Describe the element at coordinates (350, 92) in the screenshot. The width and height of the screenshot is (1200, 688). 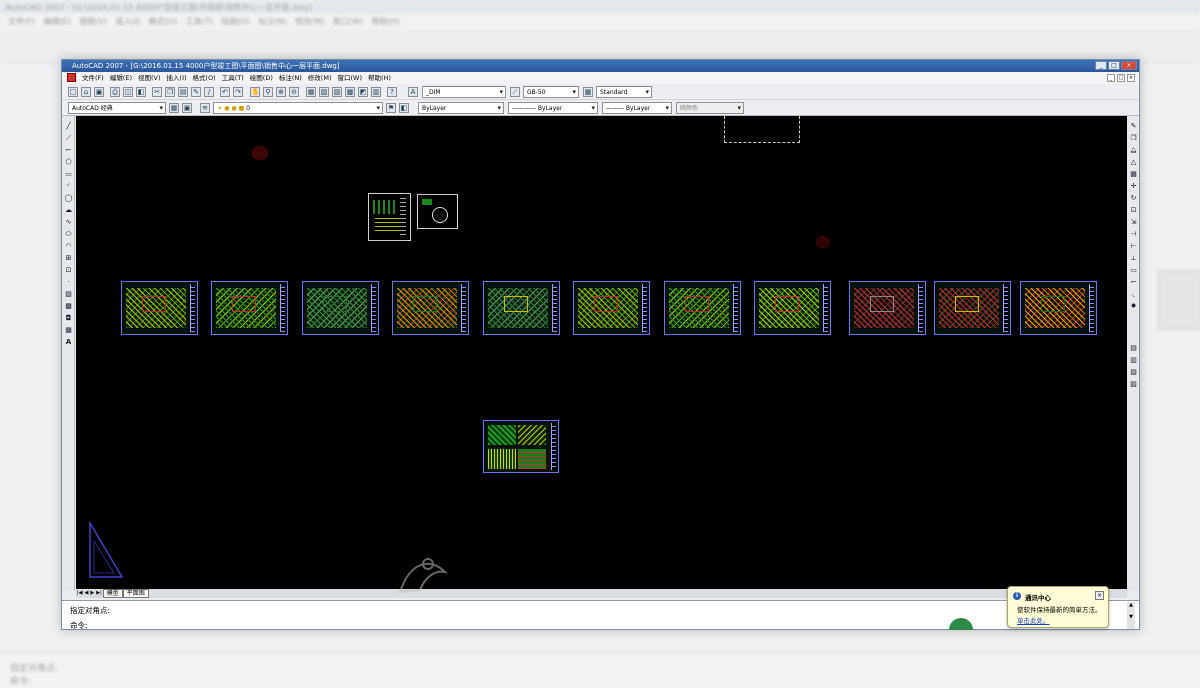
I see `sheet-set-icon: ▩` at that location.